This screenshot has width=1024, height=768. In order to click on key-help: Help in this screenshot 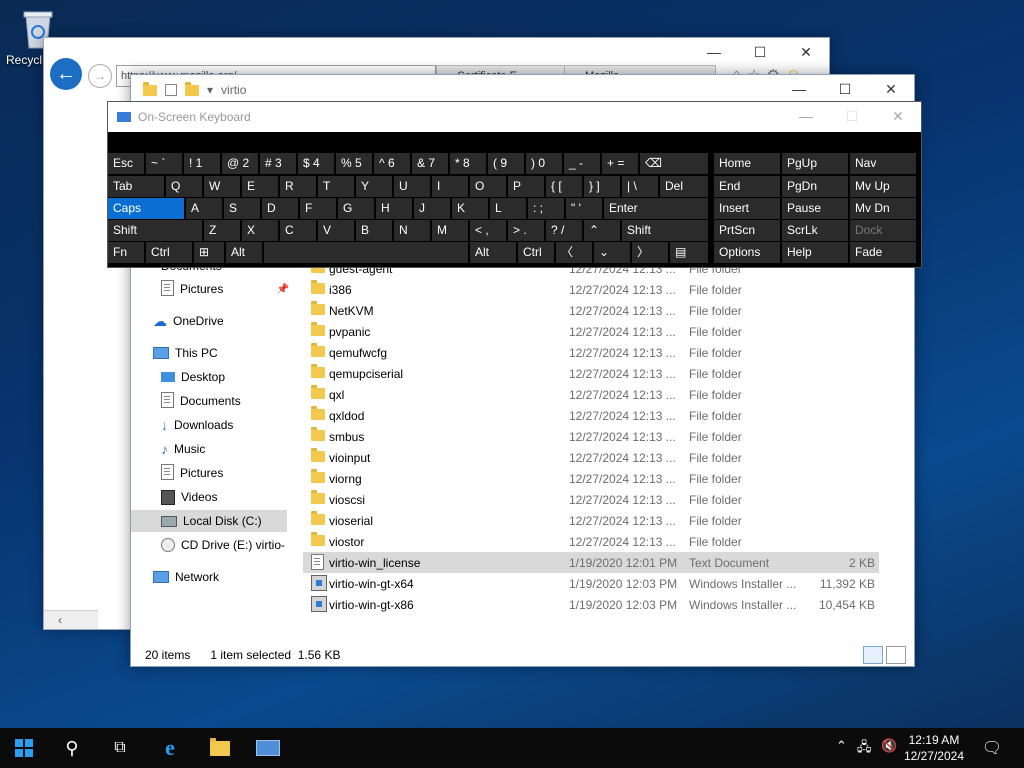, I will do `click(815, 252)`.